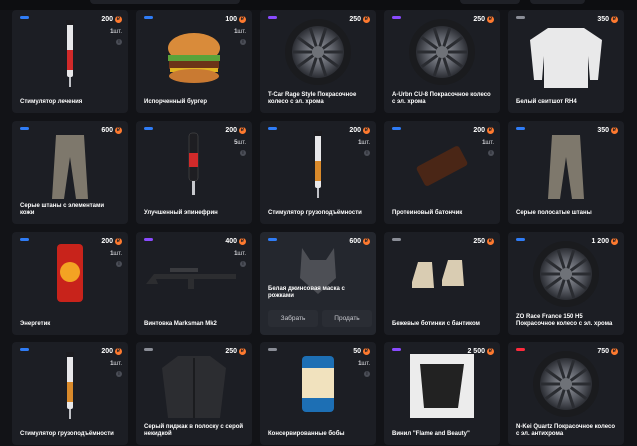 This screenshot has width=637, height=446. What do you see at coordinates (293, 318) in the screenshot?
I see `take-button: Забрать` at bounding box center [293, 318].